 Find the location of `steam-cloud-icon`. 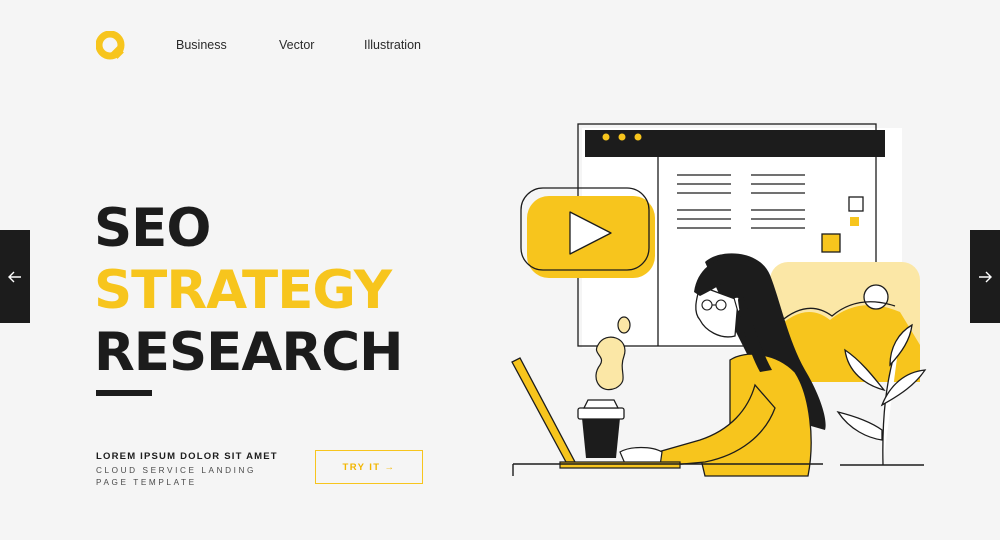

steam-cloud-icon is located at coordinates (610, 363).